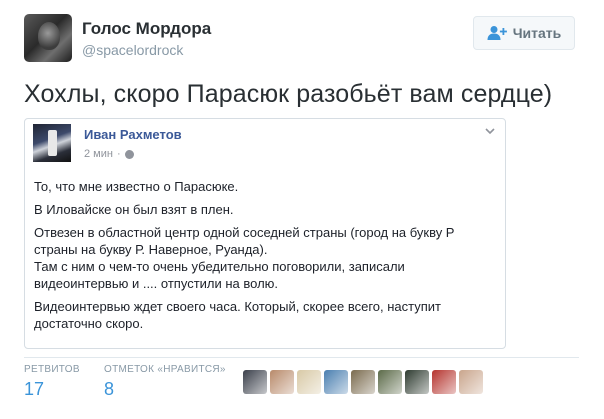  What do you see at coordinates (134, 209) in the screenshot?
I see `embedded-post-paragraph: В Иловайске он был взят в плен.` at bounding box center [134, 209].